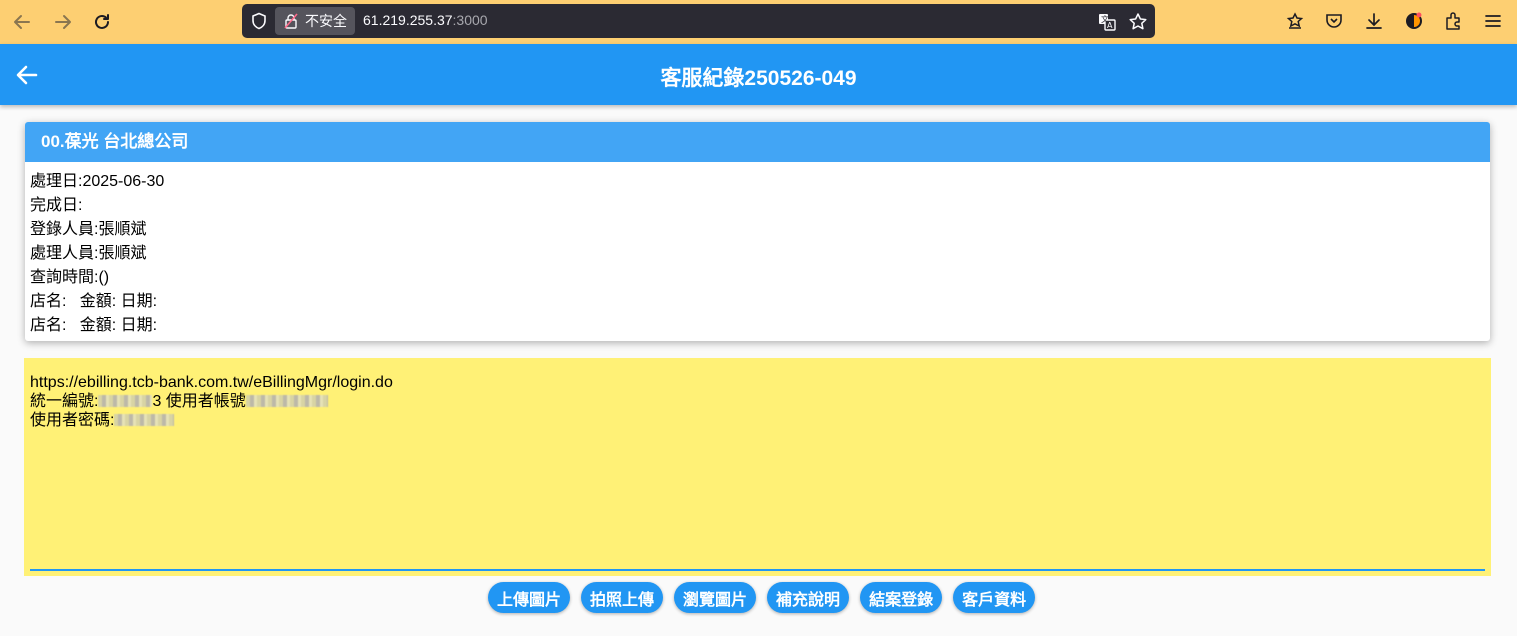 Image resolution: width=1517 pixels, height=636 pixels. I want to click on url-port: :3000, so click(470, 20).